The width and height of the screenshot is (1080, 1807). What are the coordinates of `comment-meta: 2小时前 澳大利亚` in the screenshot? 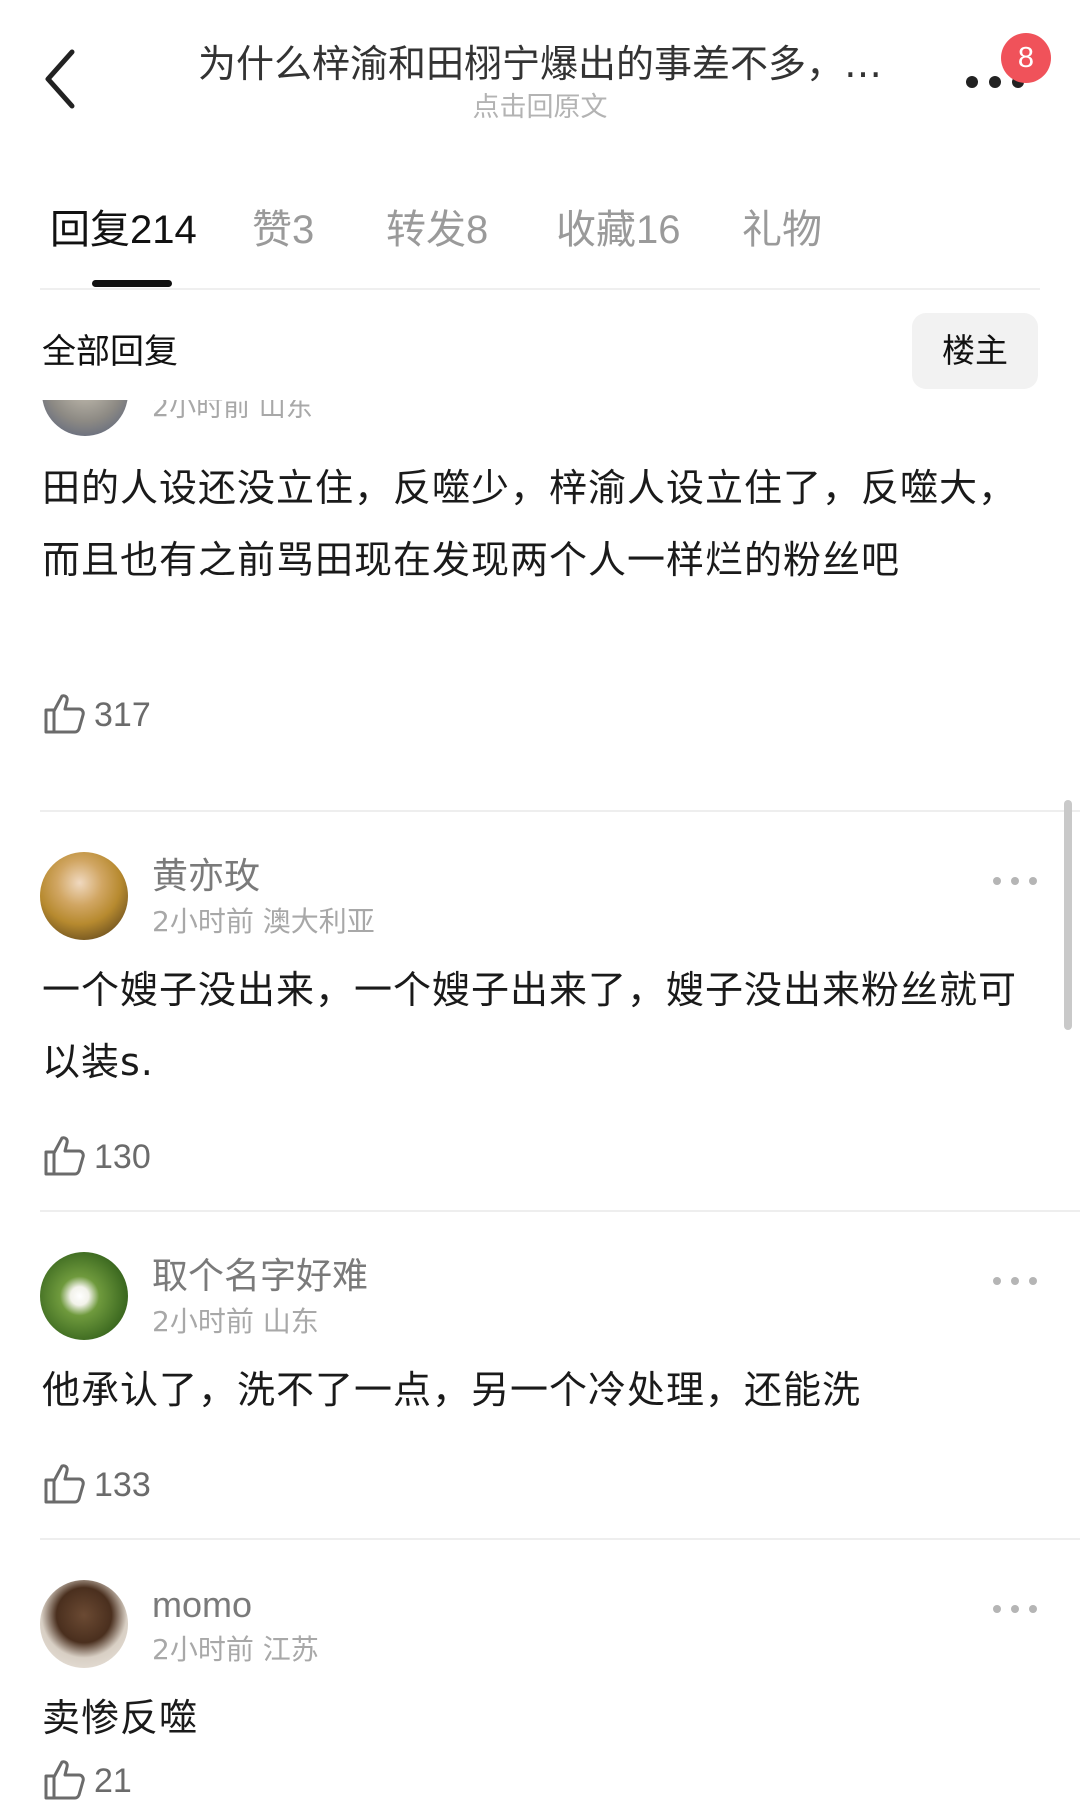 It's located at (263, 922).